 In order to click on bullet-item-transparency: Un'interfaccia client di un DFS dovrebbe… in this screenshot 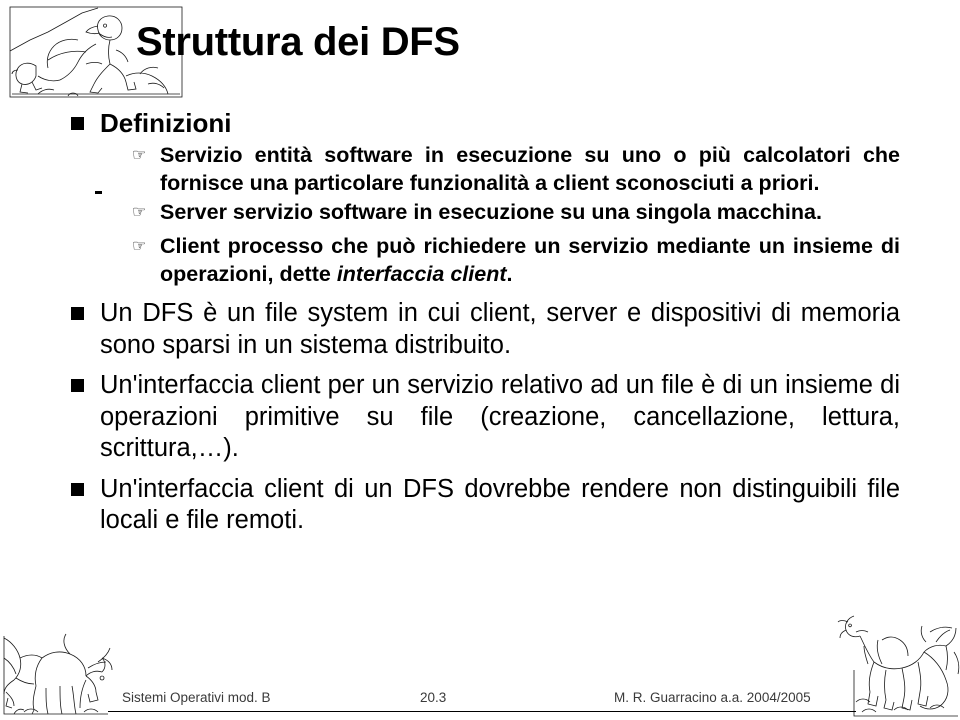, I will do `click(485, 505)`.